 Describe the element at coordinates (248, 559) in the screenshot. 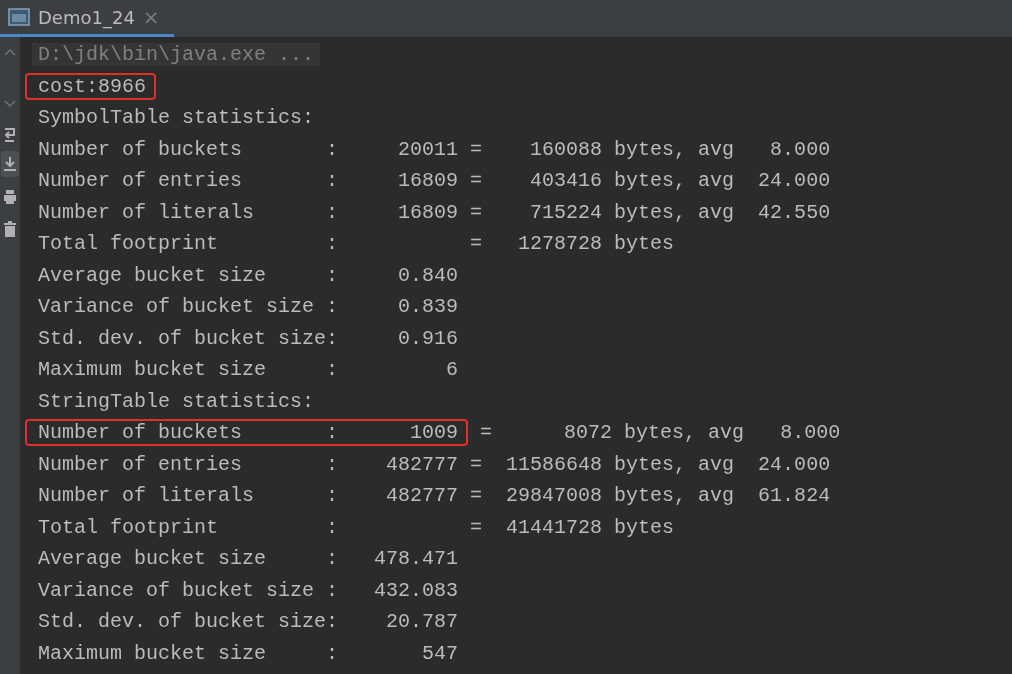

I see `console-line: Average bucket size : 478.471` at that location.